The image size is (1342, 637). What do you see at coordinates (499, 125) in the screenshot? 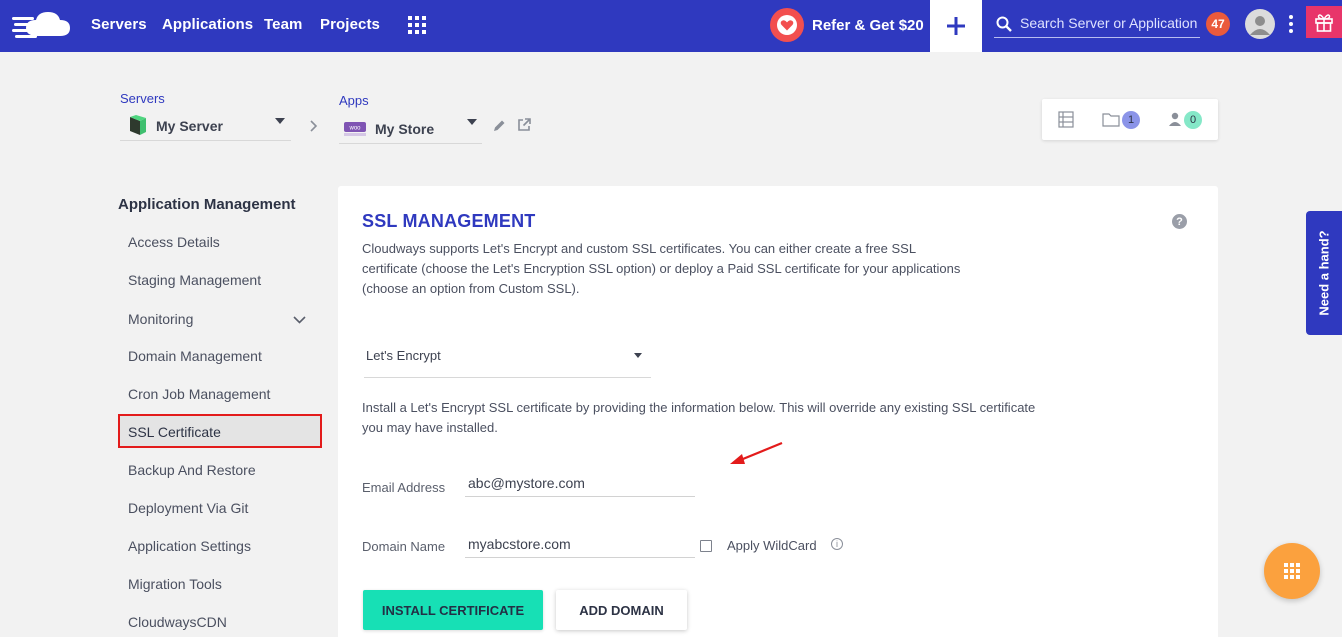
I see `pencil-icon` at bounding box center [499, 125].